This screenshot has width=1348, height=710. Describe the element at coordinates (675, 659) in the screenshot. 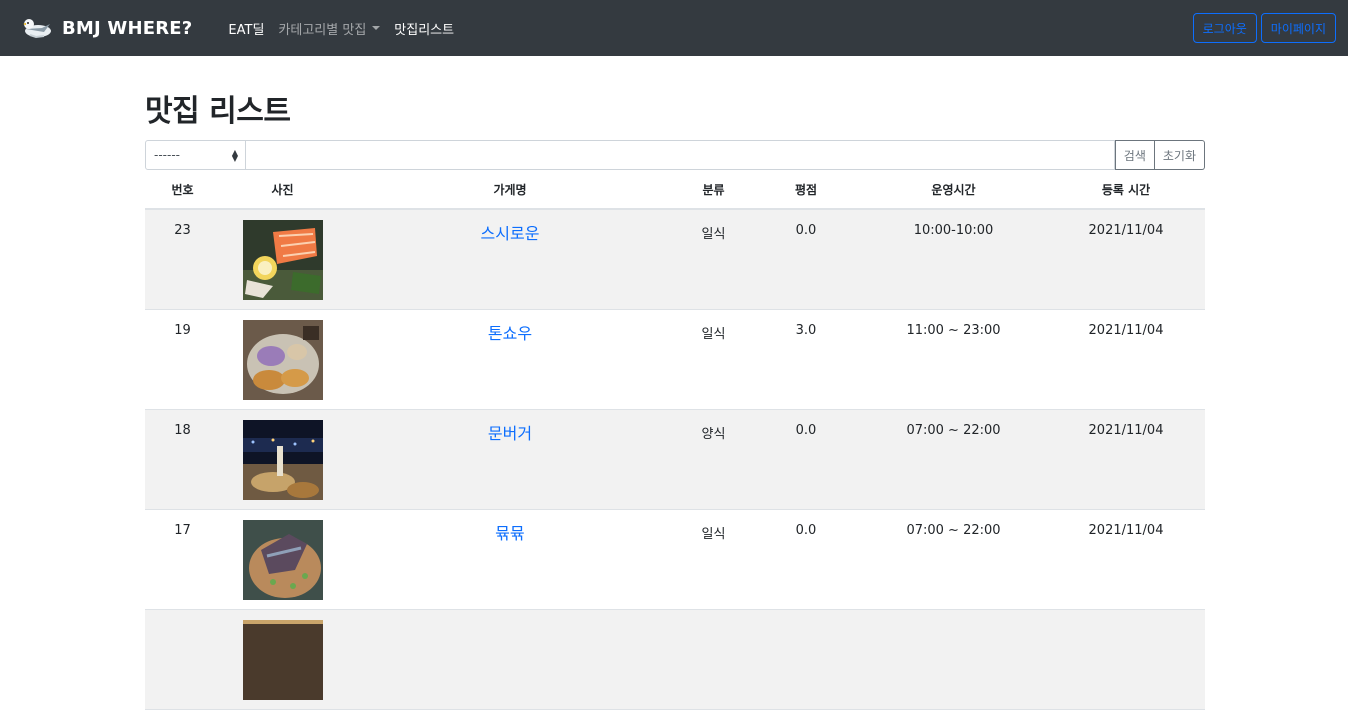

I see `table-row` at that location.